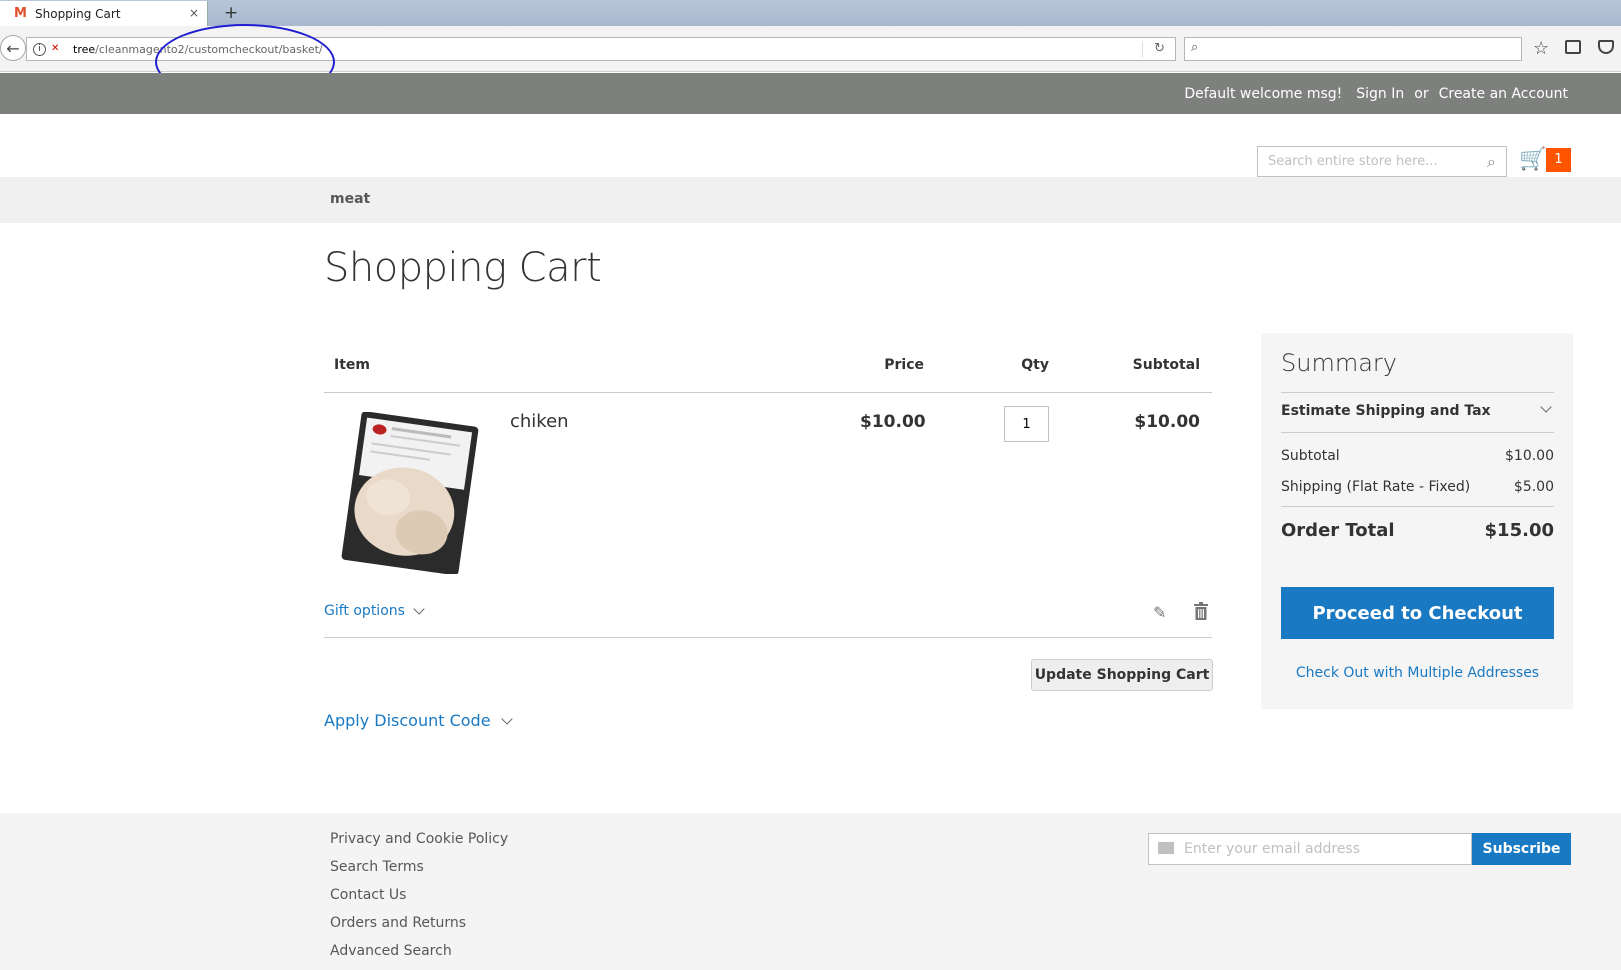 This screenshot has height=970, width=1621. What do you see at coordinates (209, 49) in the screenshot?
I see `url-path: /cleanmagento2/customcheckout/basket/` at bounding box center [209, 49].